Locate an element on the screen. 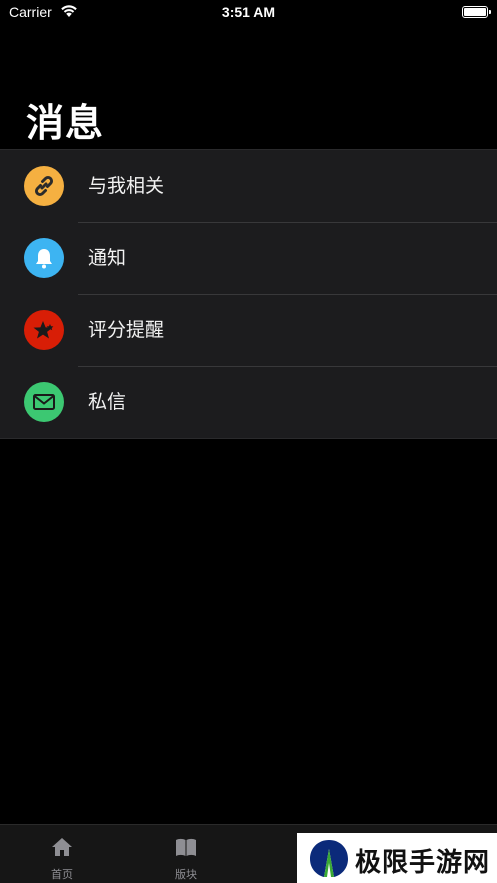 The height and width of the screenshot is (883, 497). star-icon is located at coordinates (44, 330).